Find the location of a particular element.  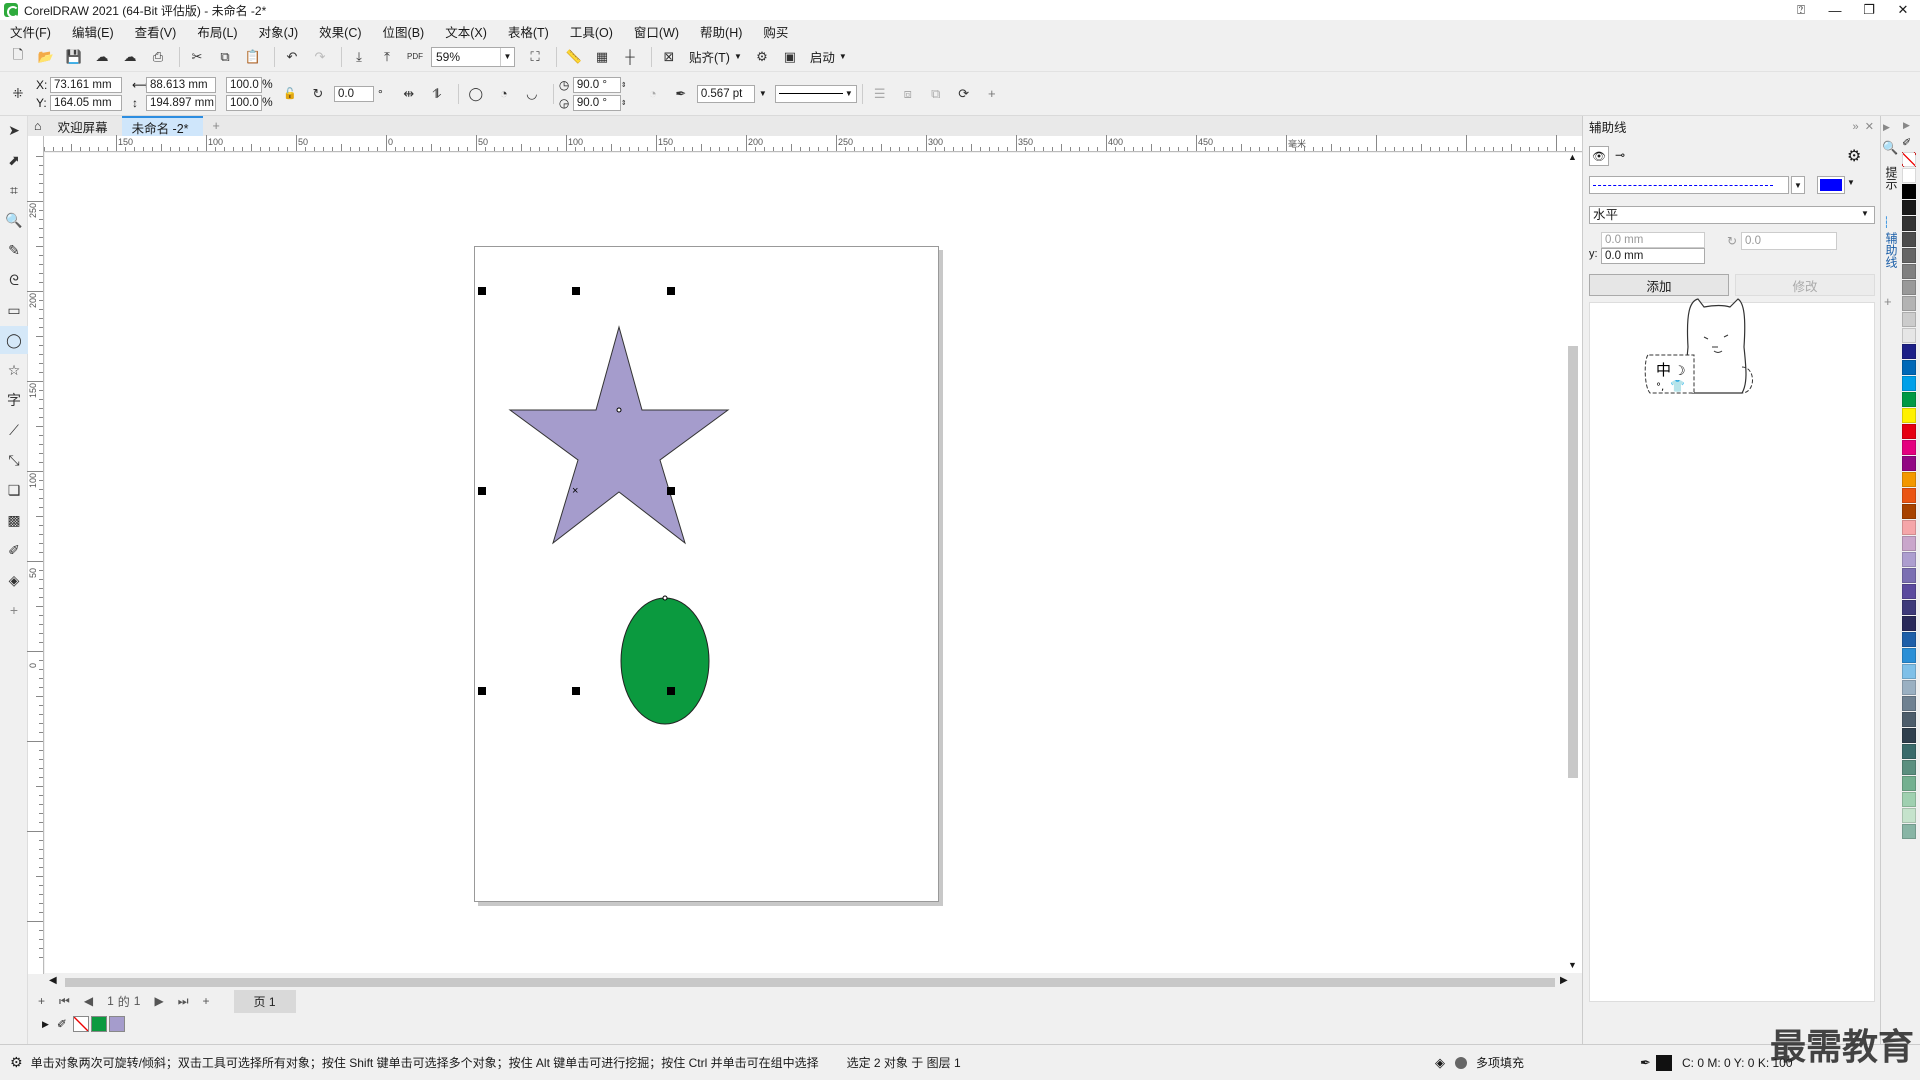

object-origin-icon: ⁜ is located at coordinates (18, 94).